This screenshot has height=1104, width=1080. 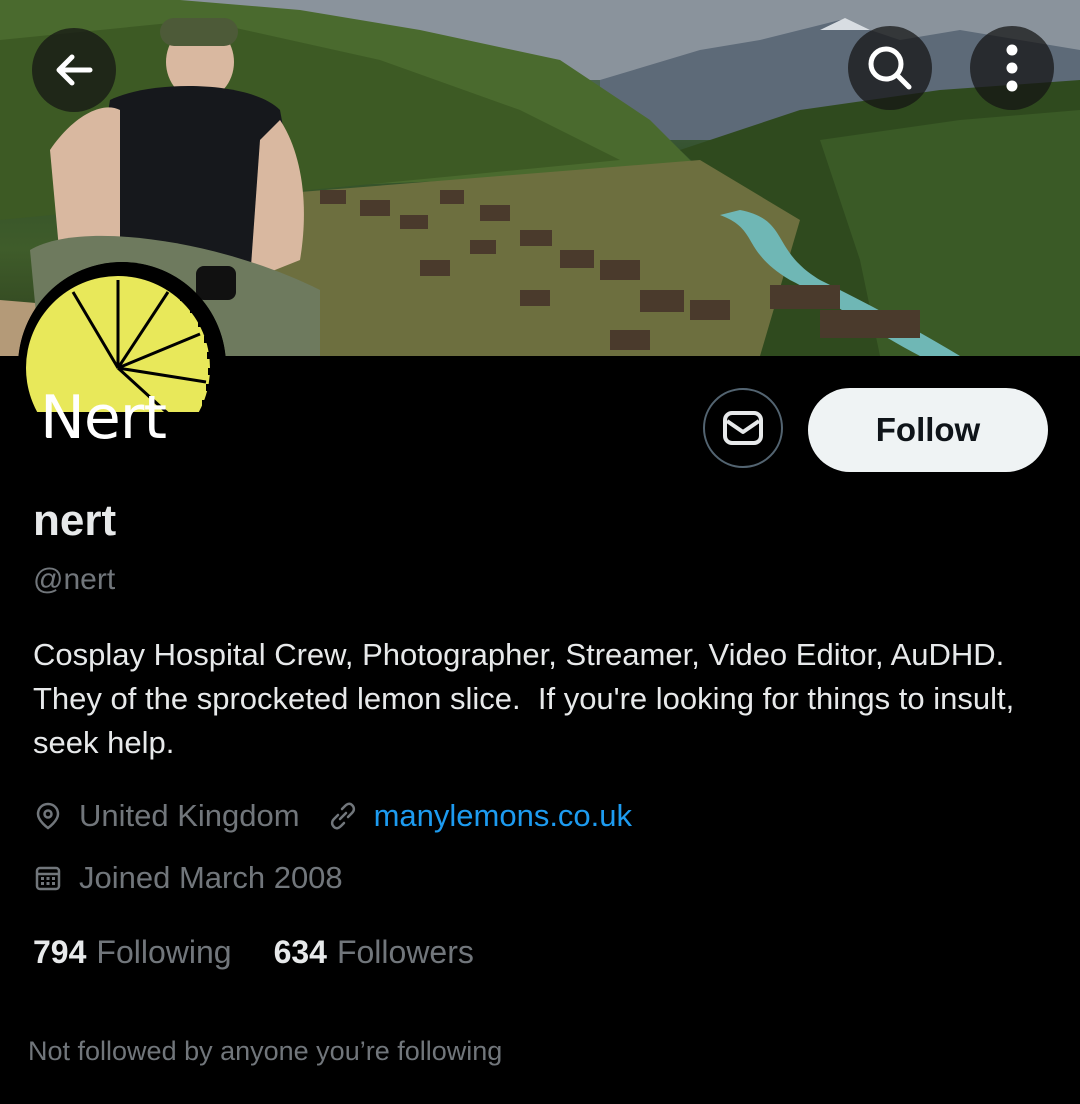 I want to click on following-label: Following, so click(x=164, y=952).